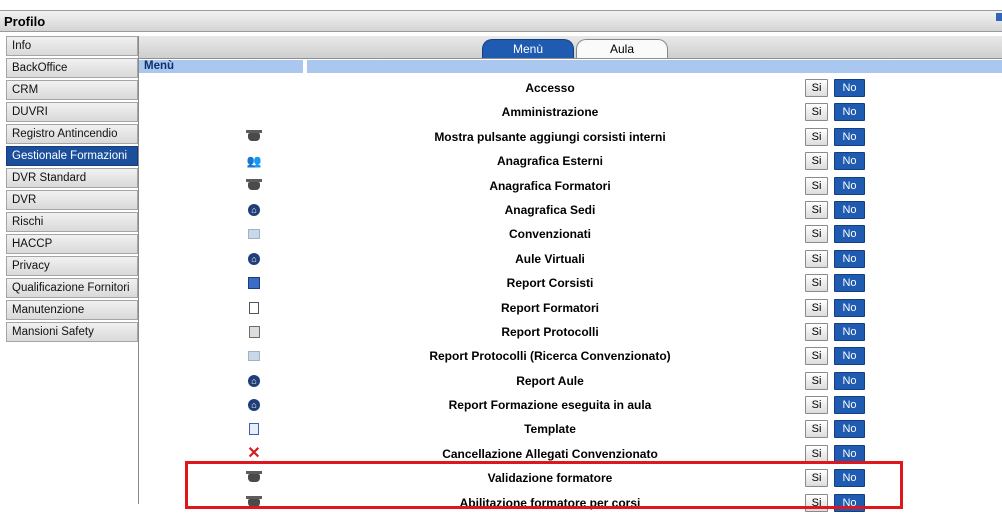 The image size is (1002, 515). Describe the element at coordinates (544, 485) in the screenshot. I see `highlight-box` at that location.